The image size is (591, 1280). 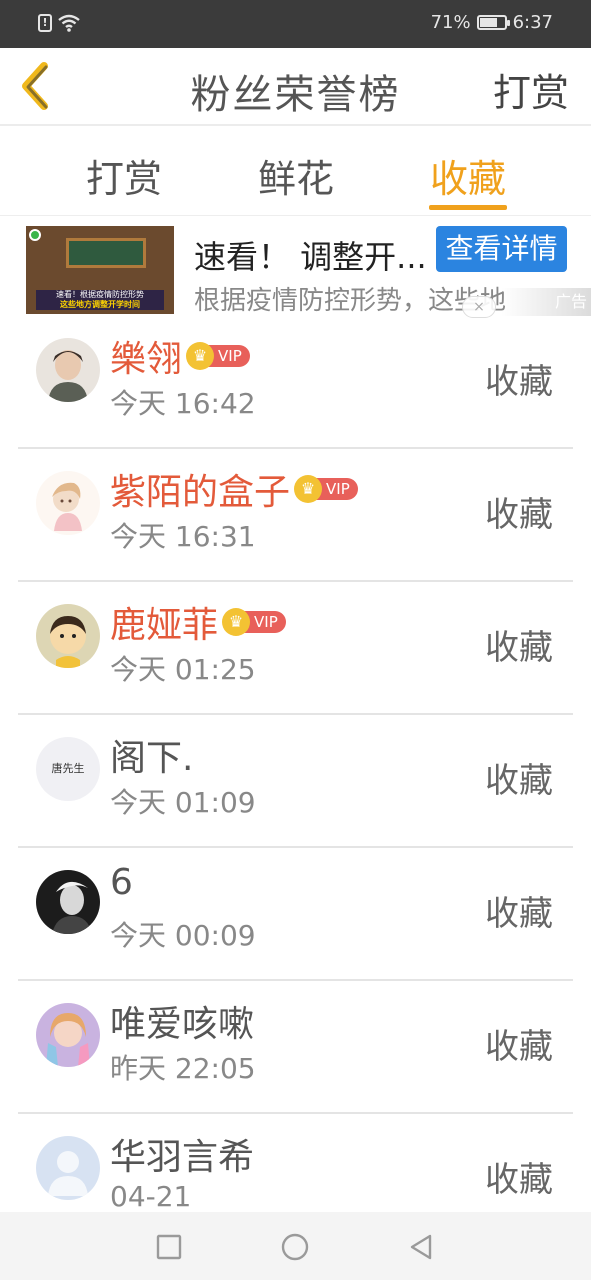 What do you see at coordinates (169, 1247) in the screenshot?
I see `square-icon` at bounding box center [169, 1247].